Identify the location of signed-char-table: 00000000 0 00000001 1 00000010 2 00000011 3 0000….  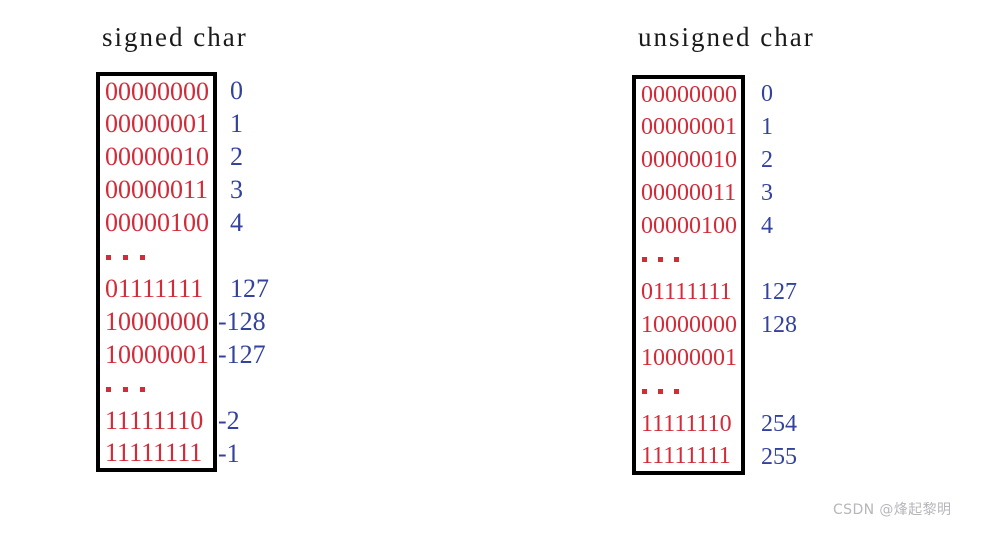
(184, 272).